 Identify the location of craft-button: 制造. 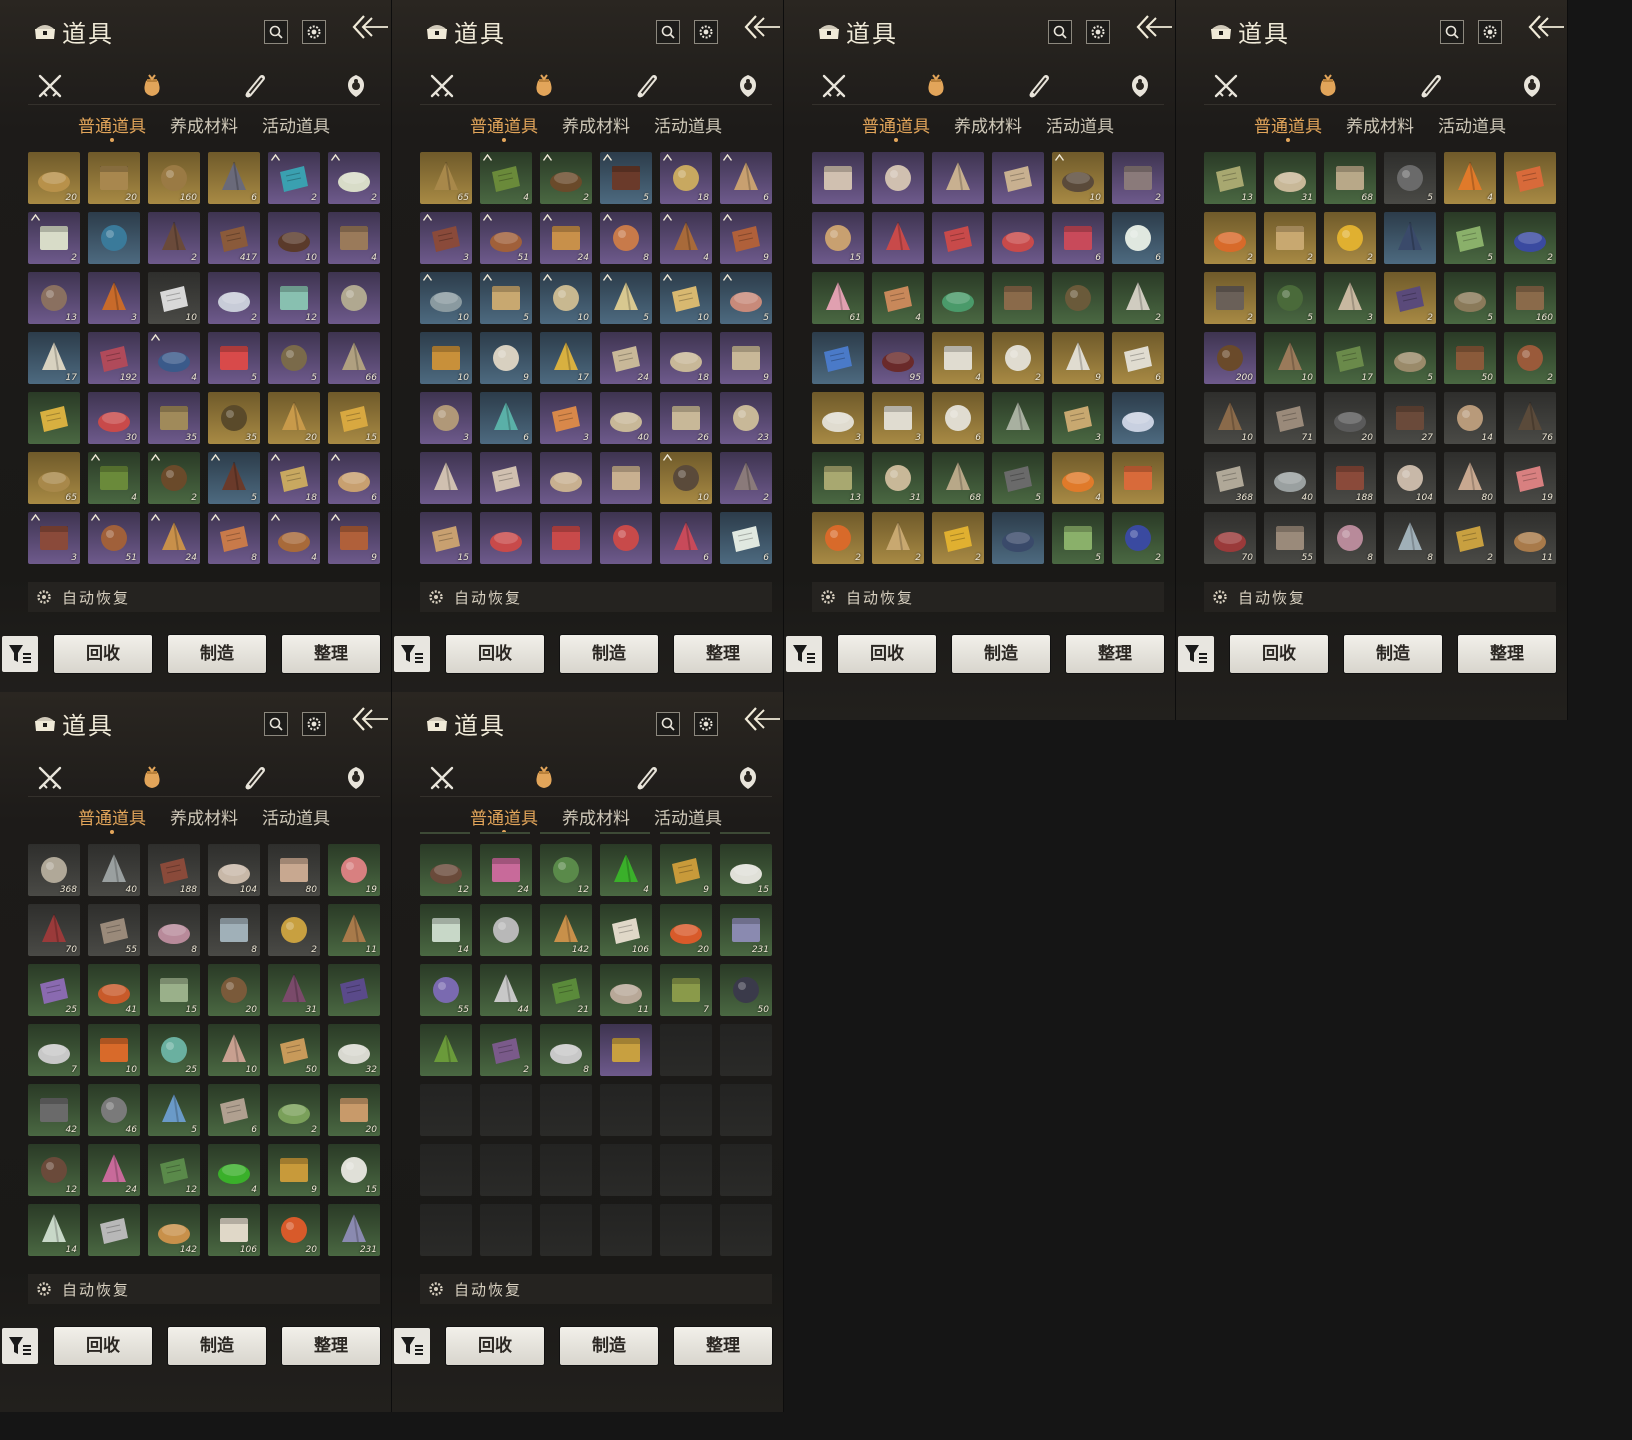
(1001, 654).